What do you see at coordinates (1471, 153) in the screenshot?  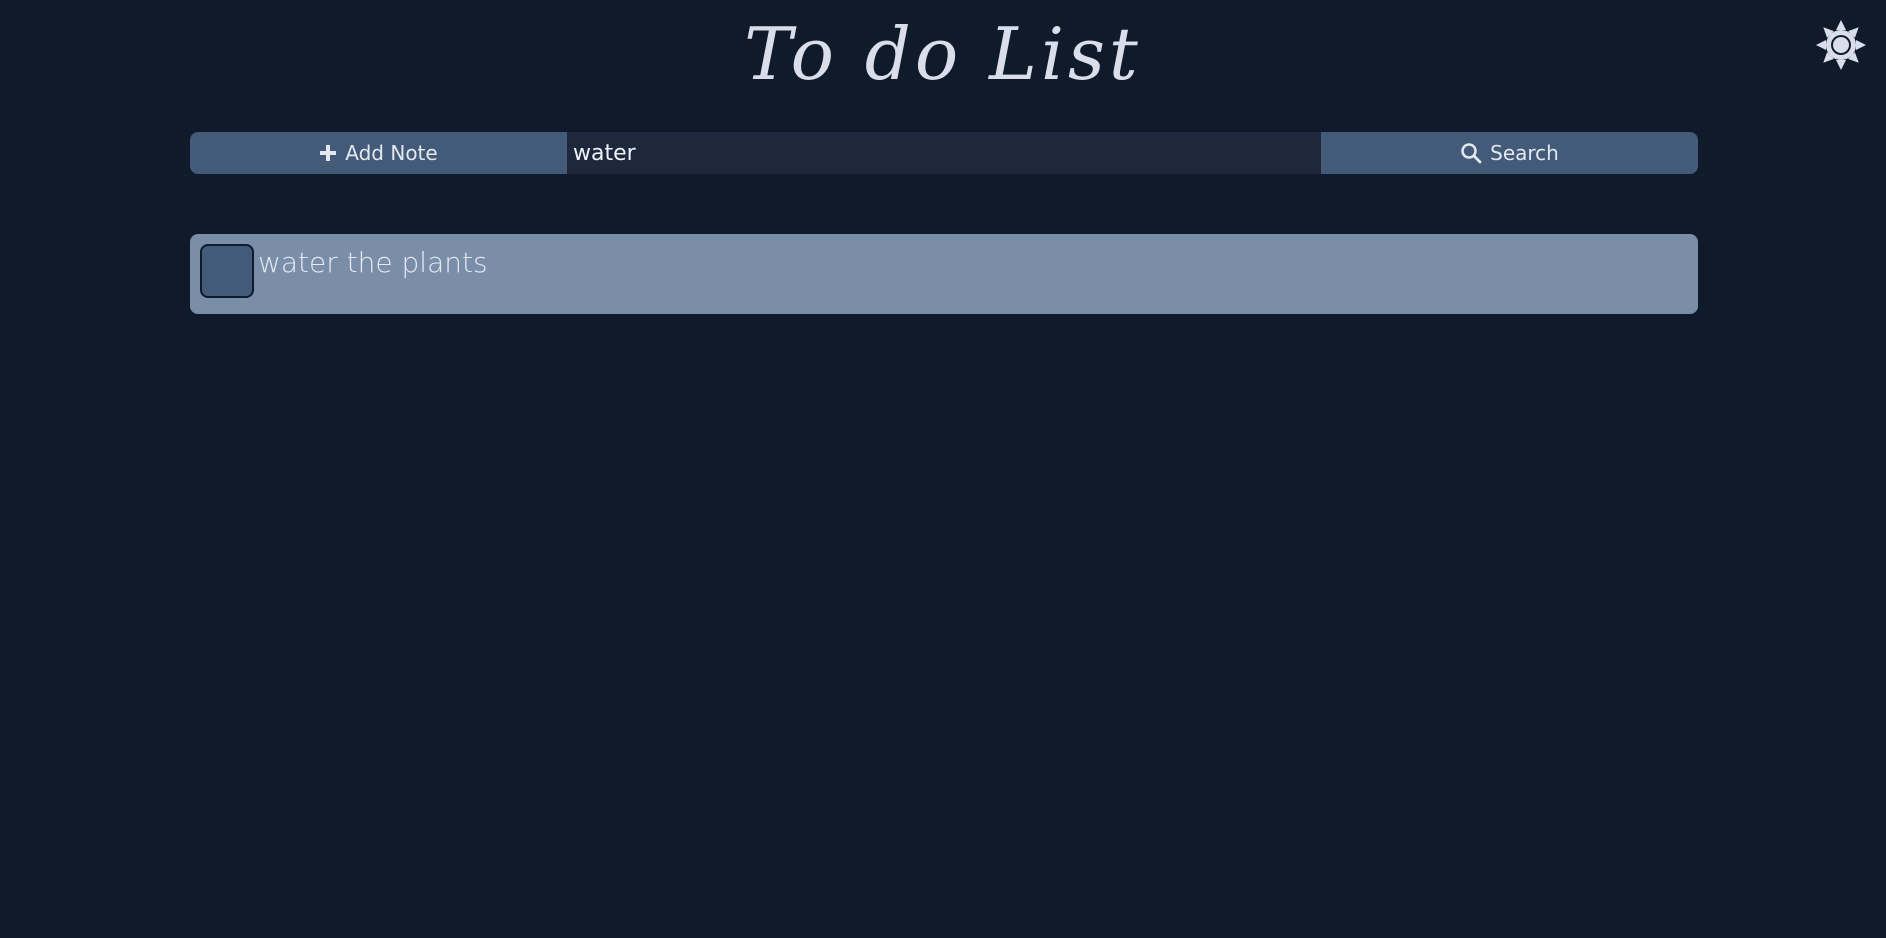 I see `search-icon` at bounding box center [1471, 153].